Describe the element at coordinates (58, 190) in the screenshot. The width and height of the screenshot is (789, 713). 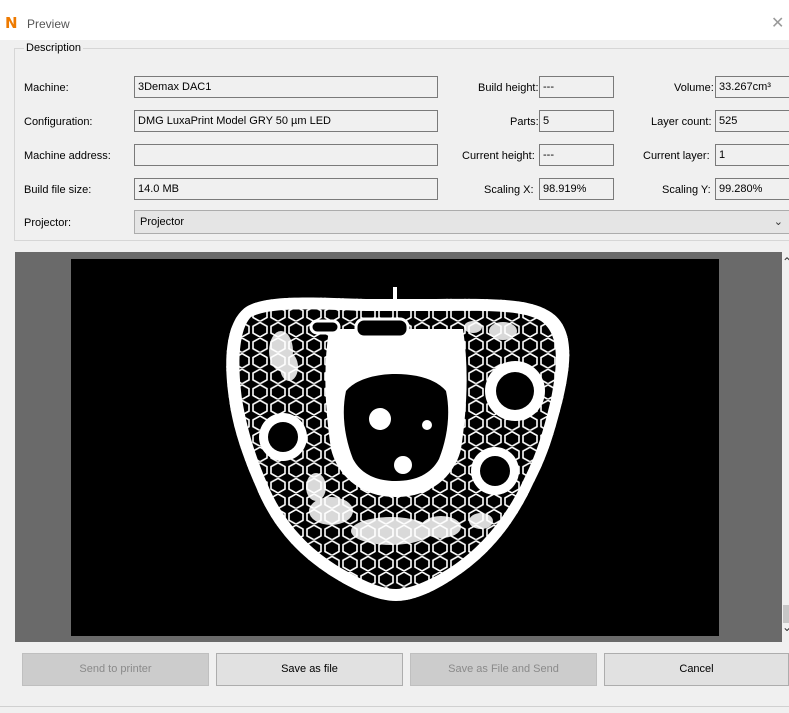
I see `build-file-size-label: Build file size:` at that location.